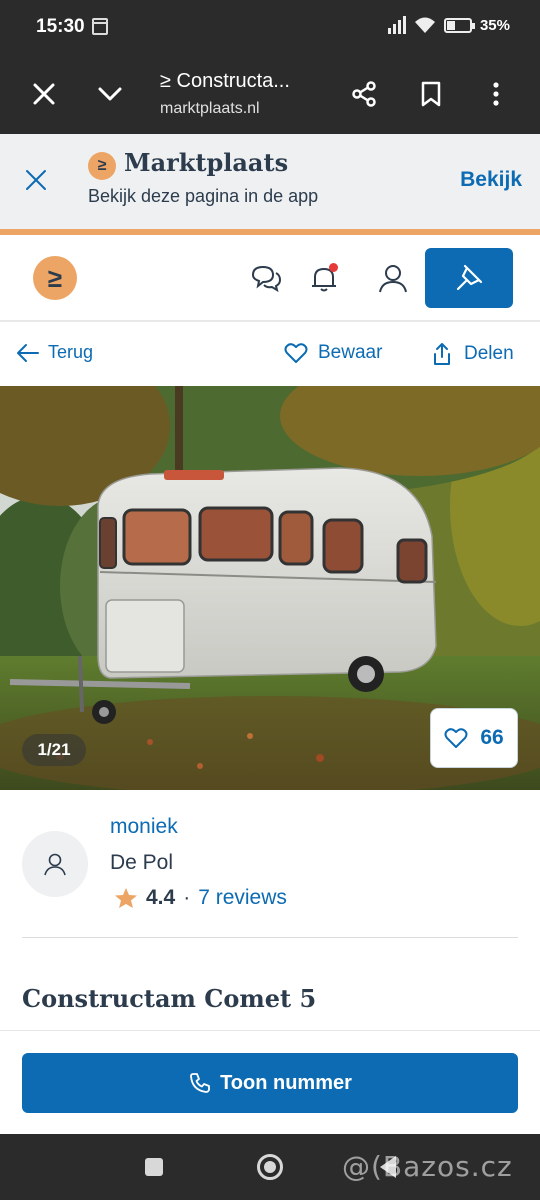 This screenshot has height=1200, width=540. I want to click on pin-icon, so click(469, 277).